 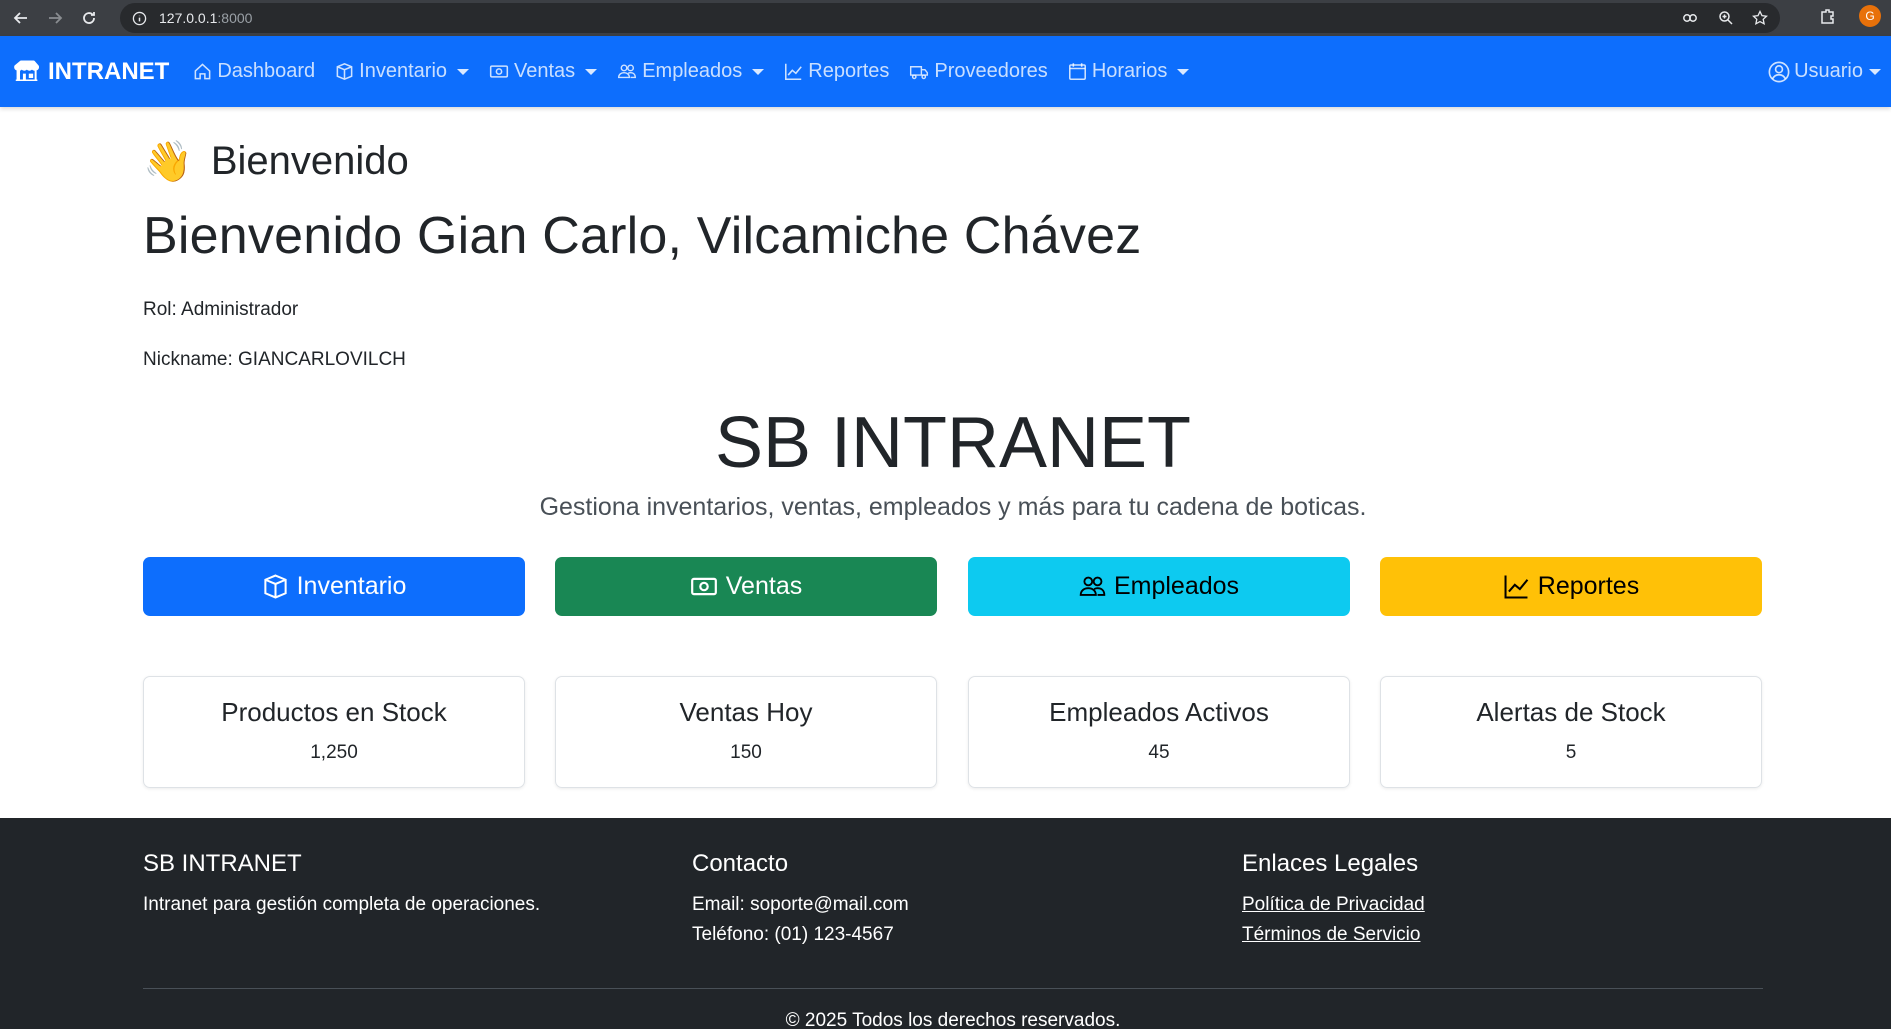 What do you see at coordinates (1691, 18) in the screenshot?
I see `password-key-icon` at bounding box center [1691, 18].